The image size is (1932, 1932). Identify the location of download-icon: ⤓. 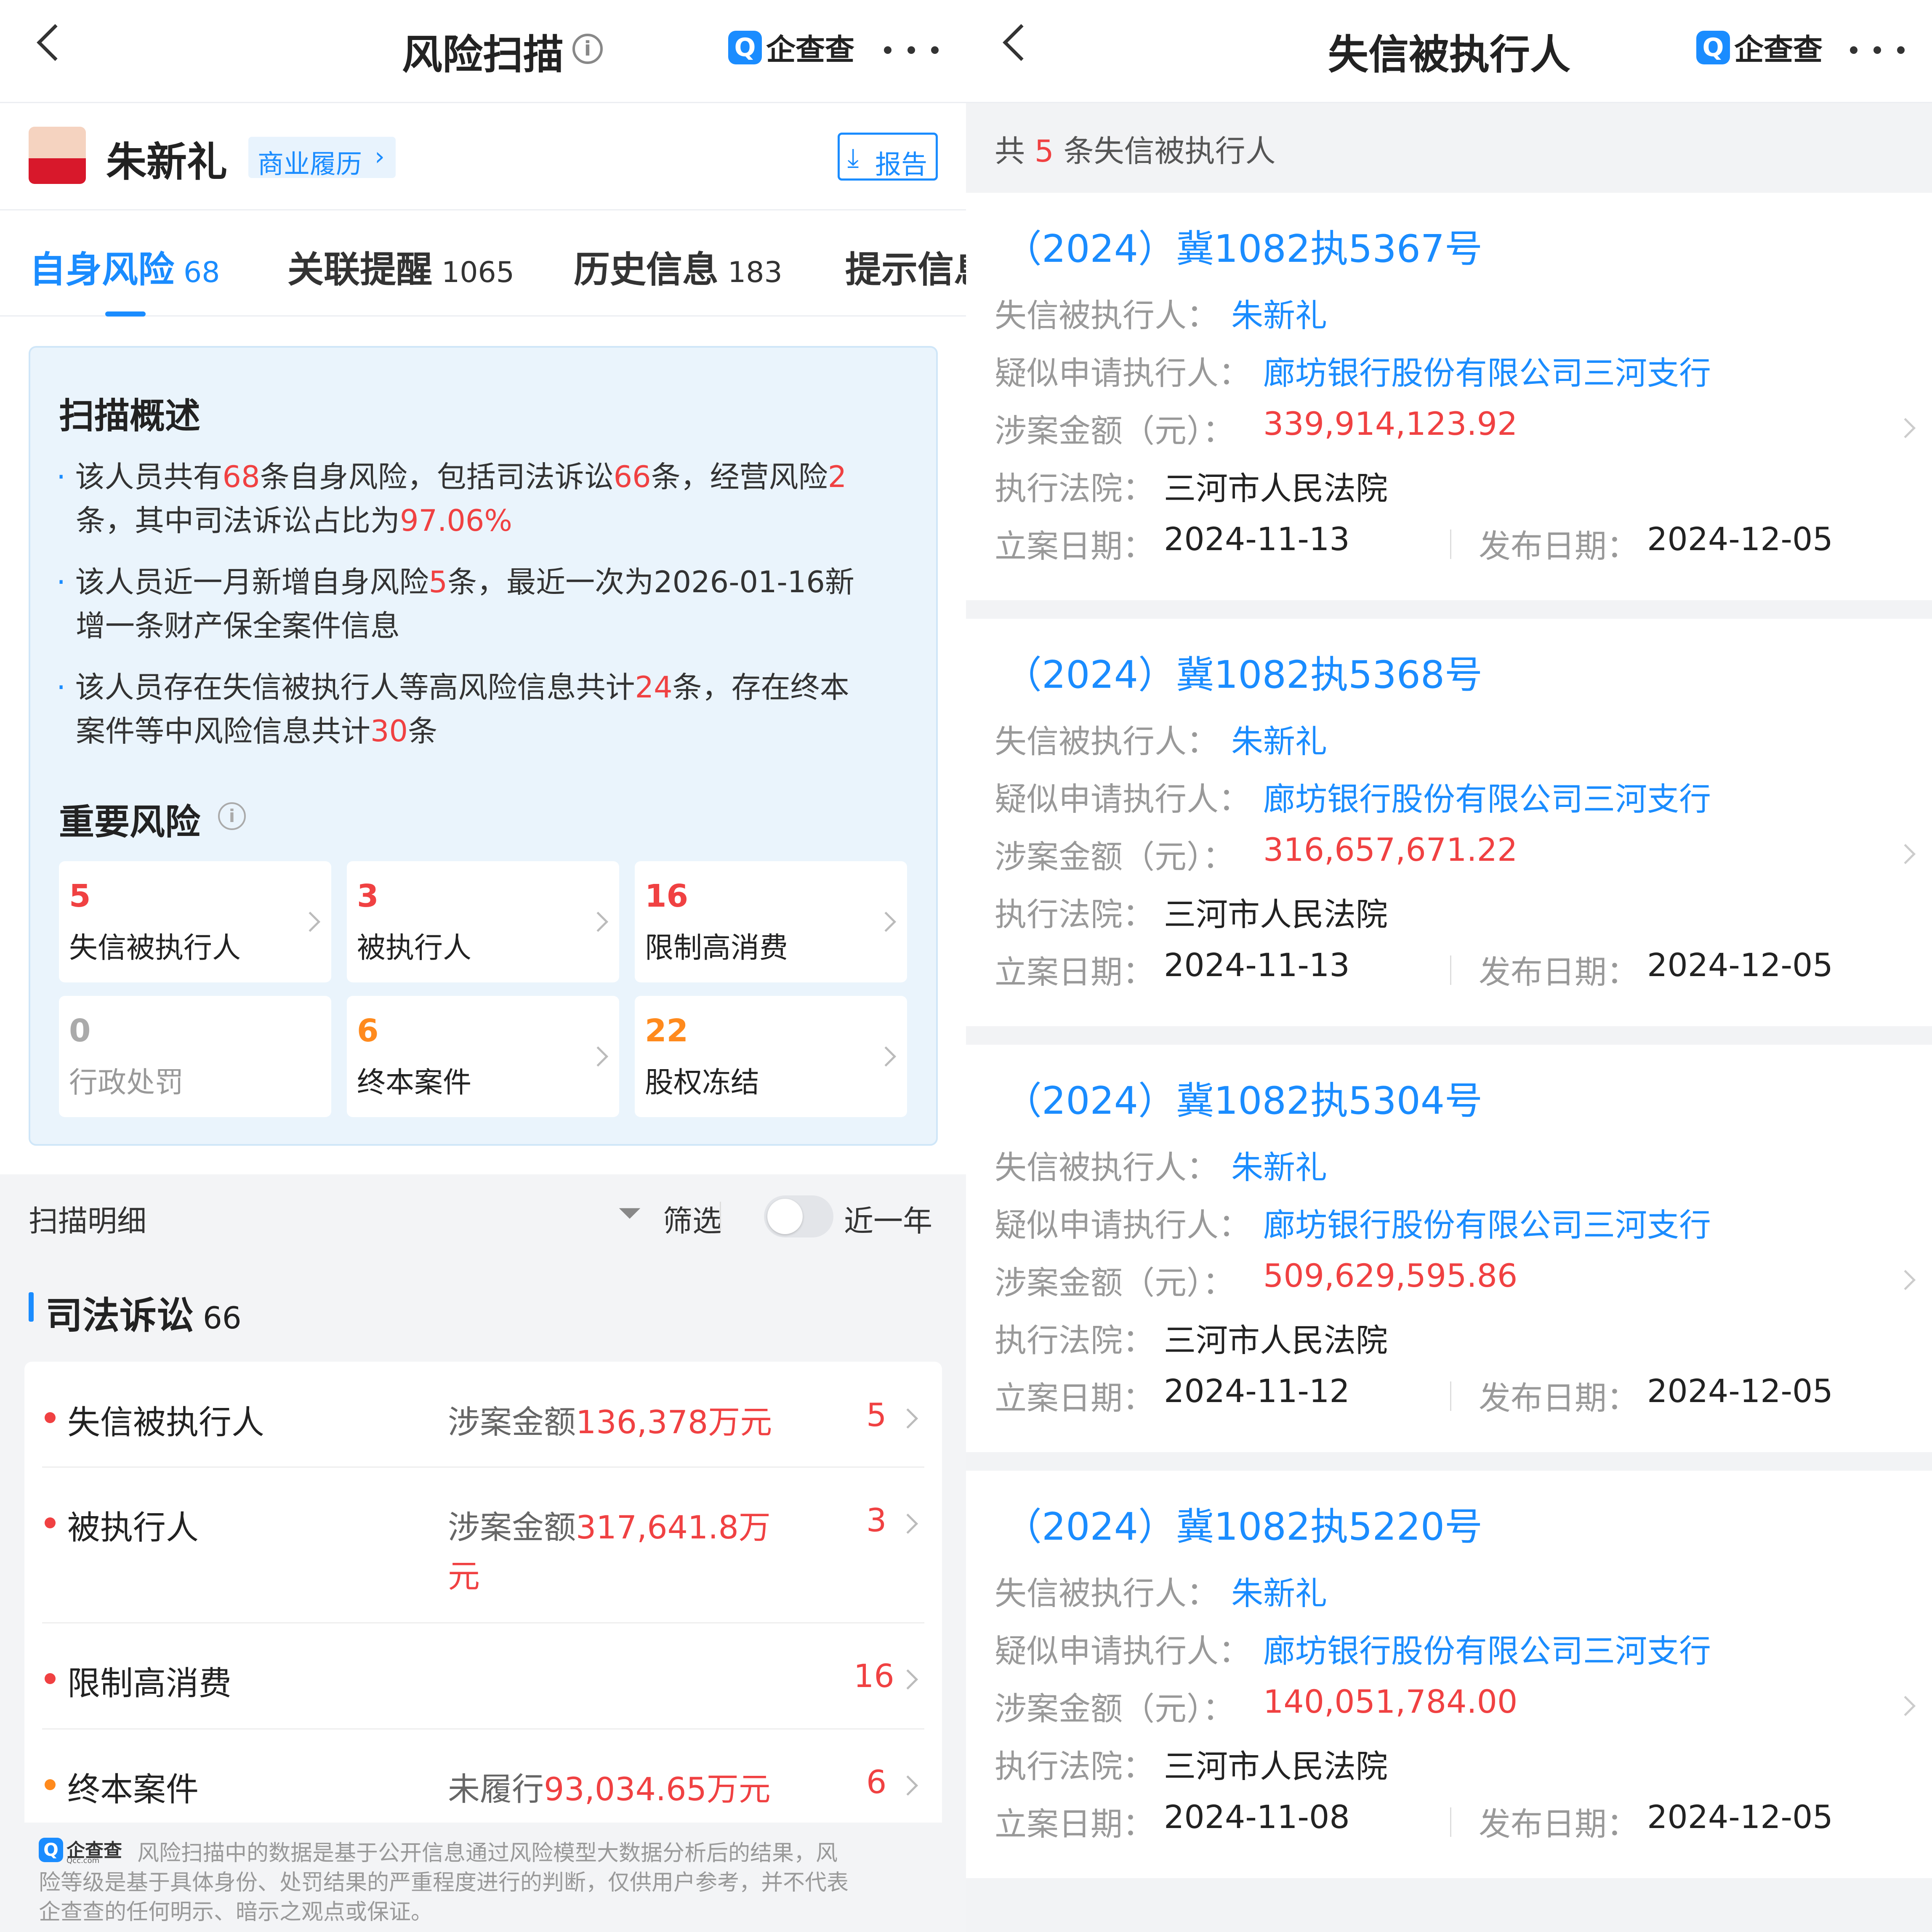
(853, 158).